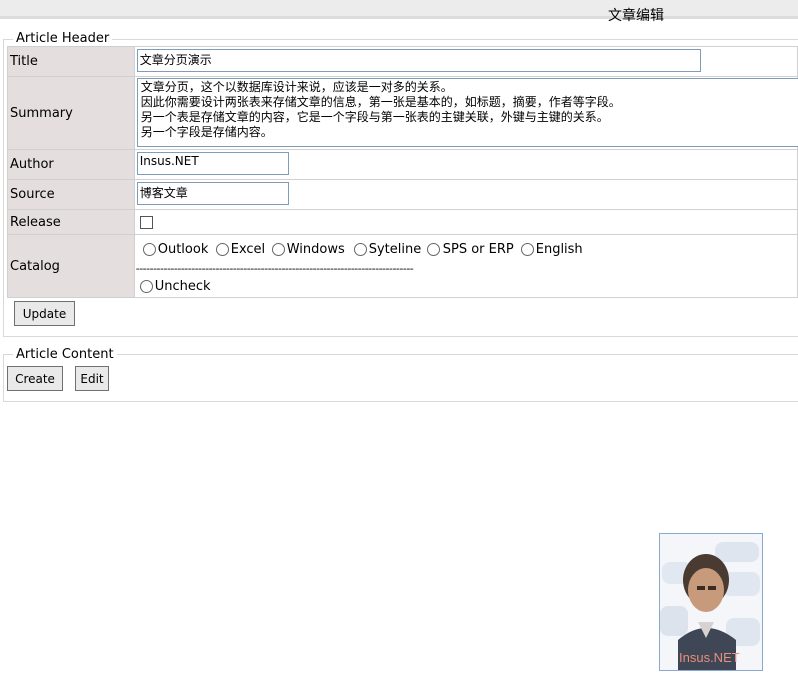 The height and width of the screenshot is (700, 798). What do you see at coordinates (360, 249) in the screenshot?
I see `catalog-radio-syteline` at bounding box center [360, 249].